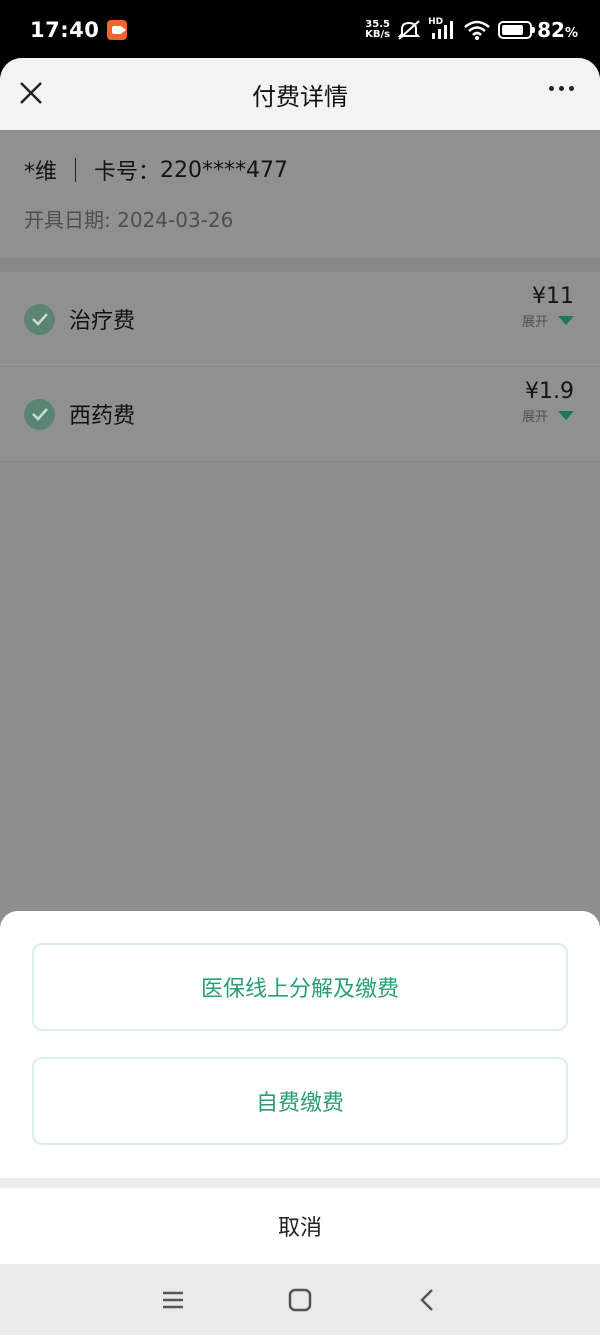  I want to click on back-icon, so click(427, 1300).